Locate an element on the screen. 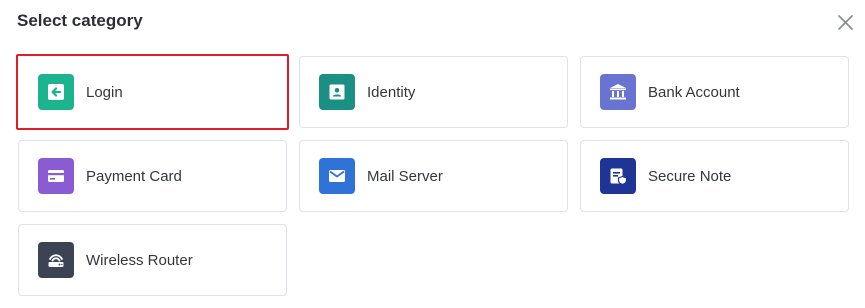 The image size is (865, 308). category-label-identity: Identity is located at coordinates (391, 92).